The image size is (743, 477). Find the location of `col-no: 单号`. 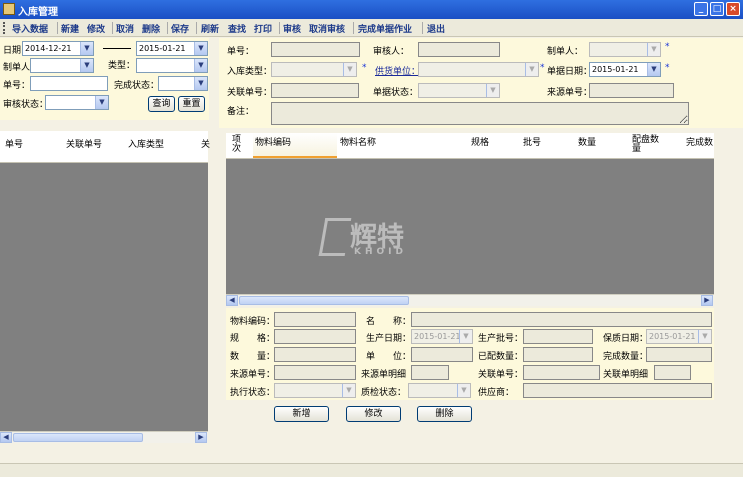

col-no: 单号 is located at coordinates (14, 146).